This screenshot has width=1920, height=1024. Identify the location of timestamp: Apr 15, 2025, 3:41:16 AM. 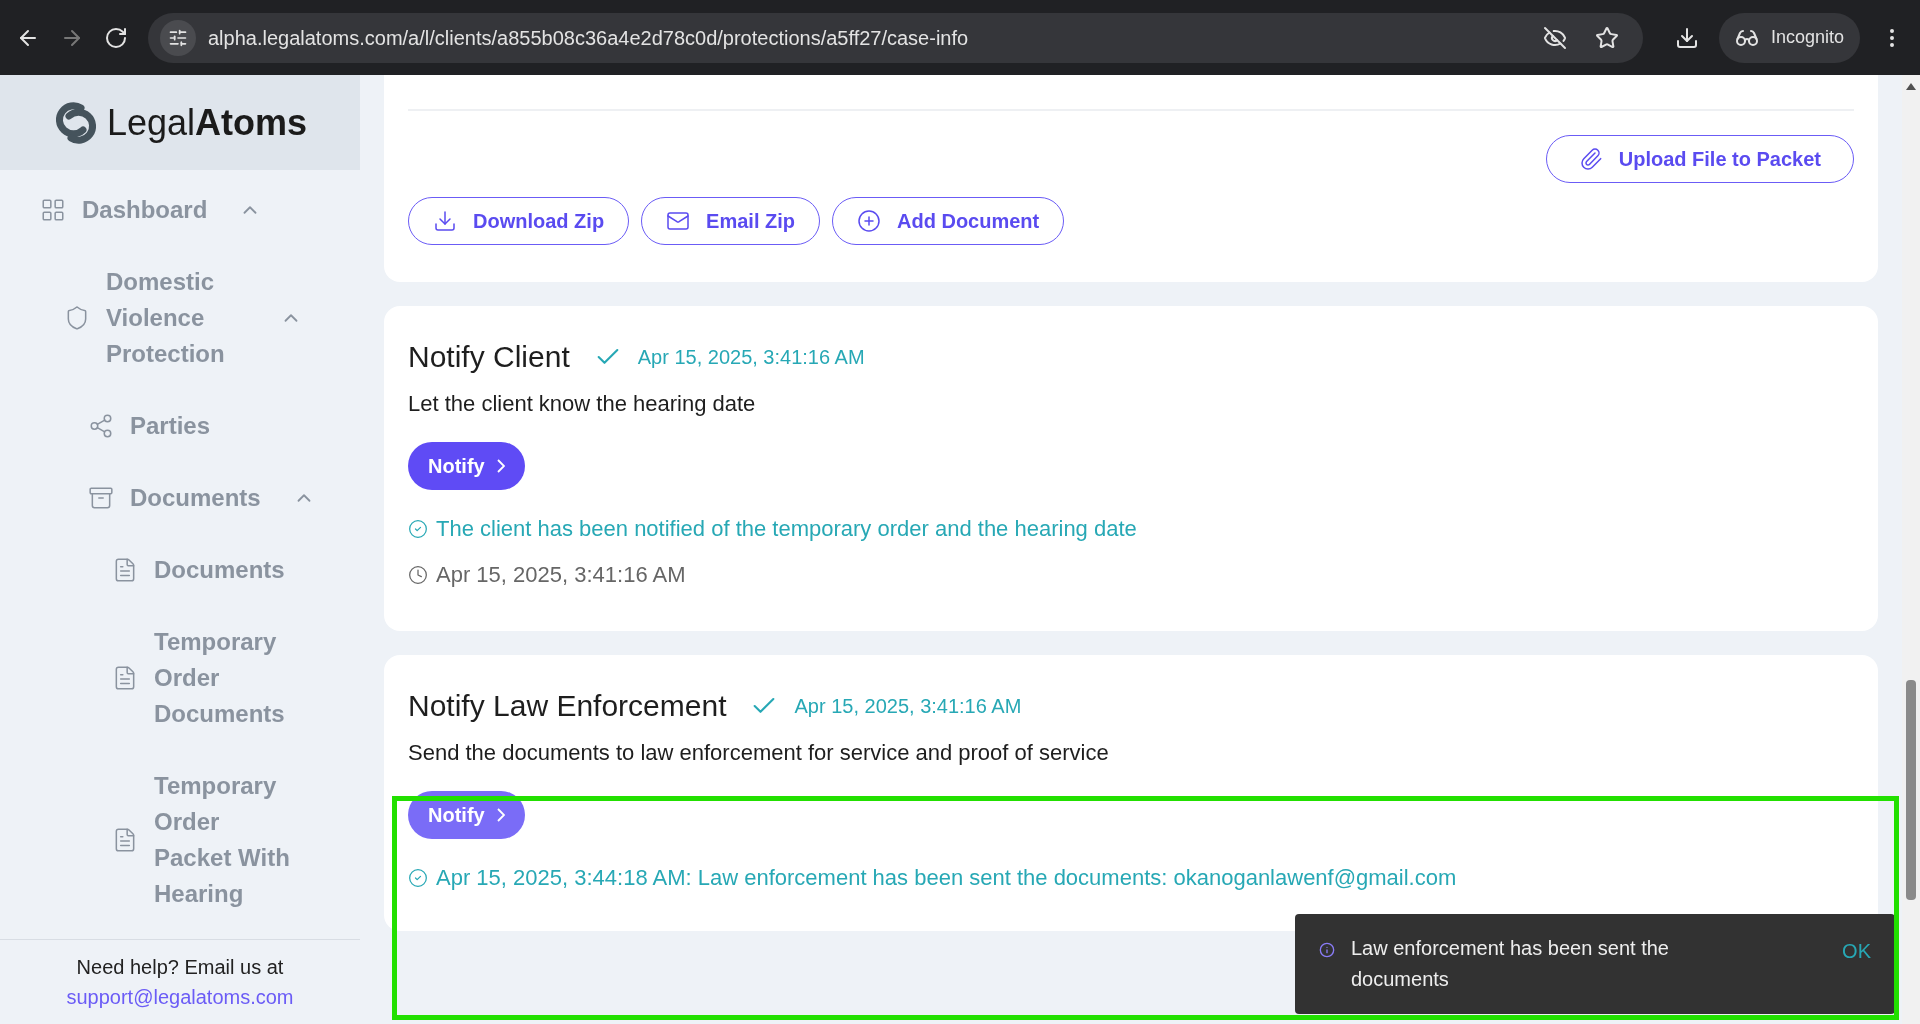
(561, 575).